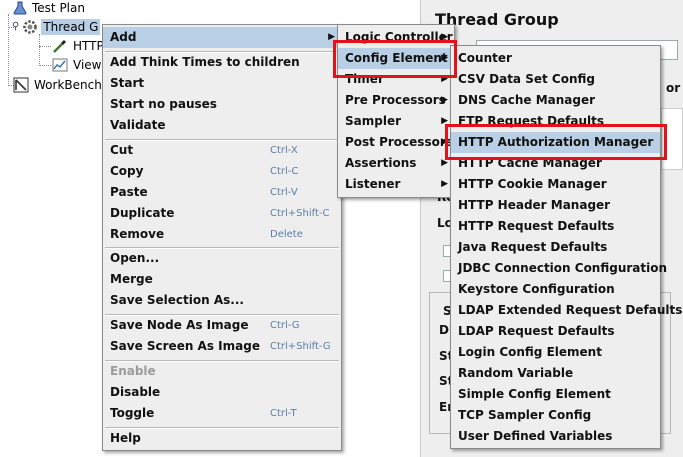  What do you see at coordinates (526, 79) in the screenshot?
I see `menu-item-label: CSV Data Set Config` at bounding box center [526, 79].